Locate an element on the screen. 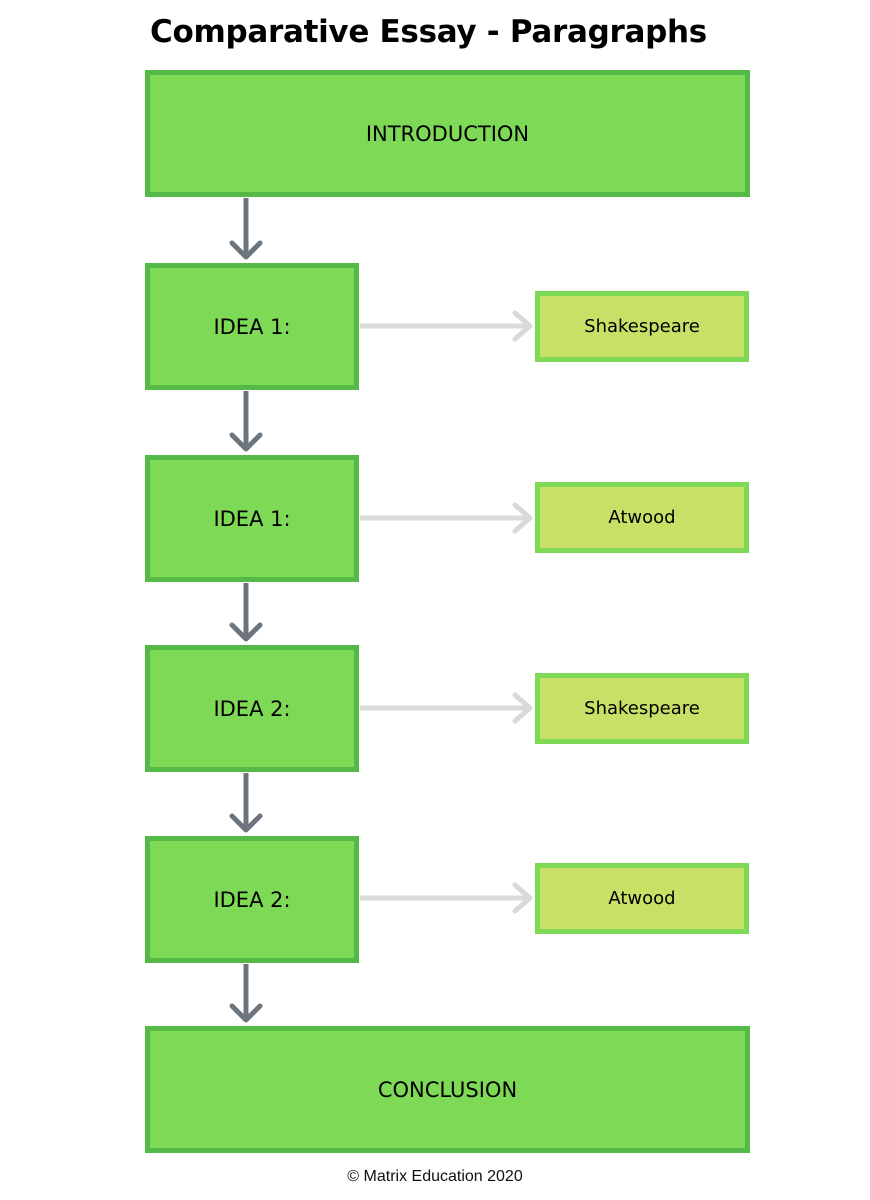  introduction-label: INTRODUCTION is located at coordinates (447, 133).